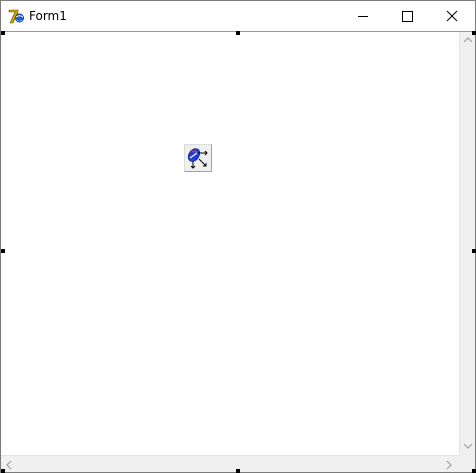 Image resolution: width=476 pixels, height=473 pixels. What do you see at coordinates (238, 33) in the screenshot?
I see `resize-handle-top` at bounding box center [238, 33].